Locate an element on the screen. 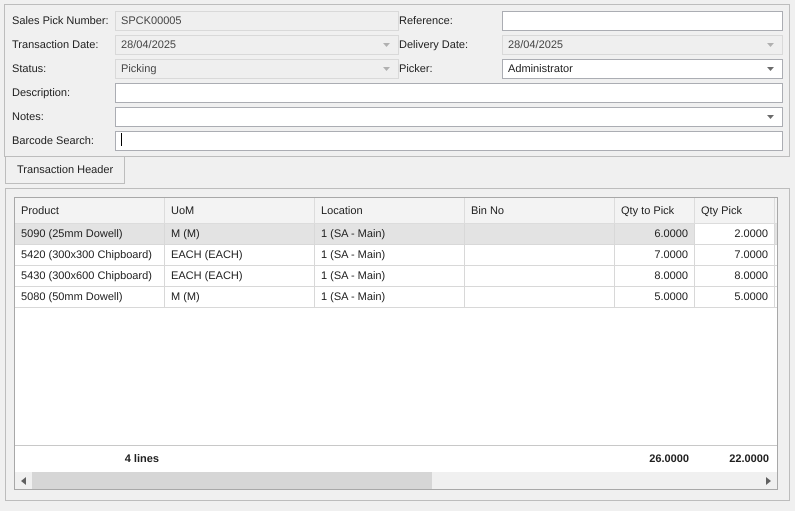 This screenshot has height=511, width=795. field-label: Delivery Date: is located at coordinates (434, 45).